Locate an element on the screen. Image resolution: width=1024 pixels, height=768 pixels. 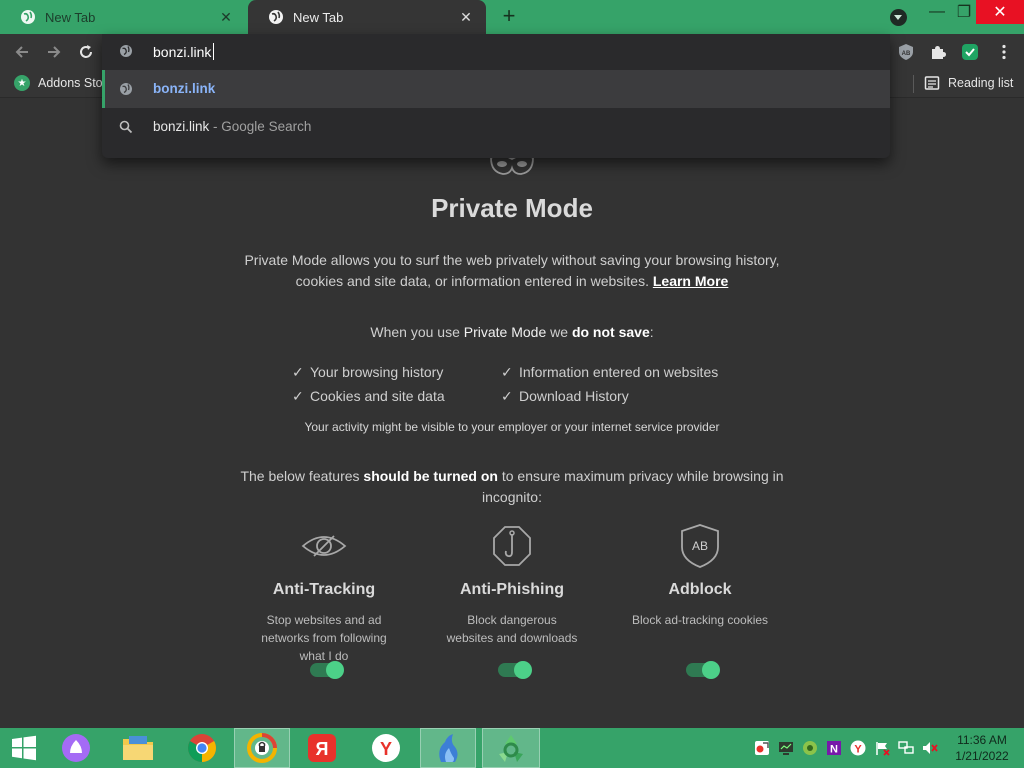
learn-more-link: Learn More is located at coordinates (690, 281).